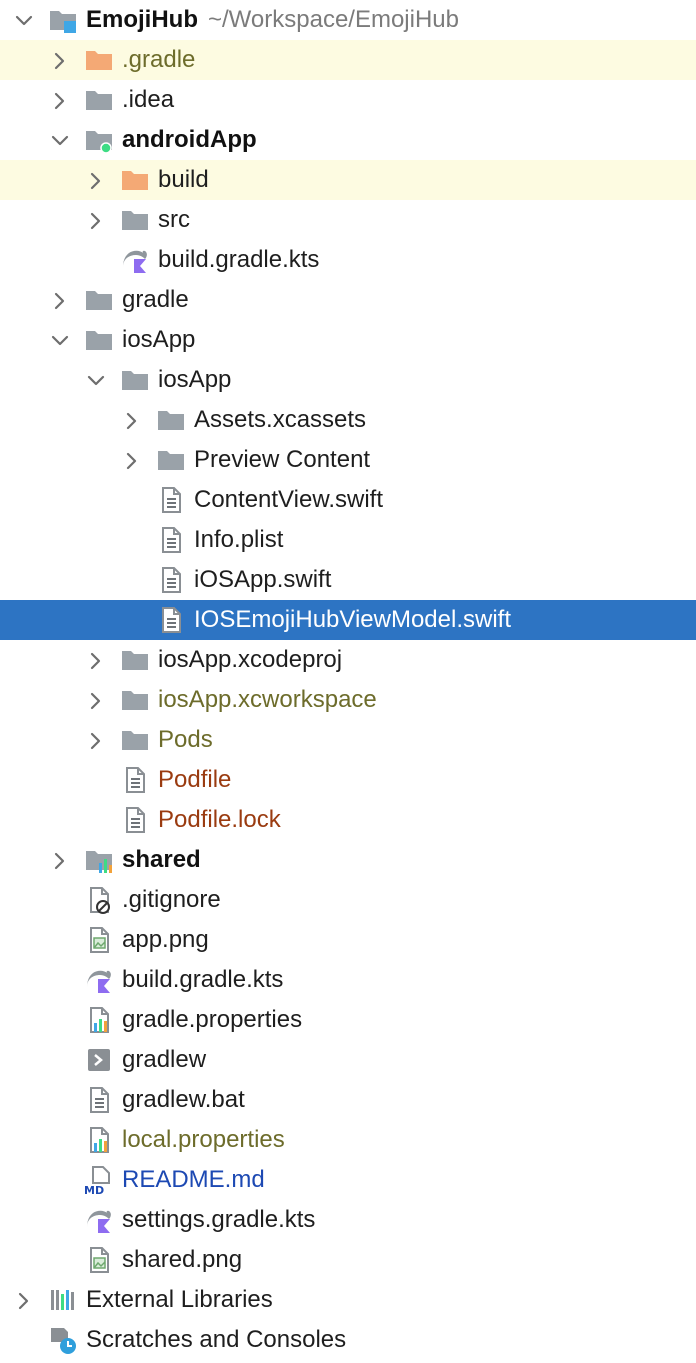 This screenshot has height=1363, width=696. What do you see at coordinates (179, 1299) in the screenshot?
I see `tree-item-label: External Libraries` at bounding box center [179, 1299].